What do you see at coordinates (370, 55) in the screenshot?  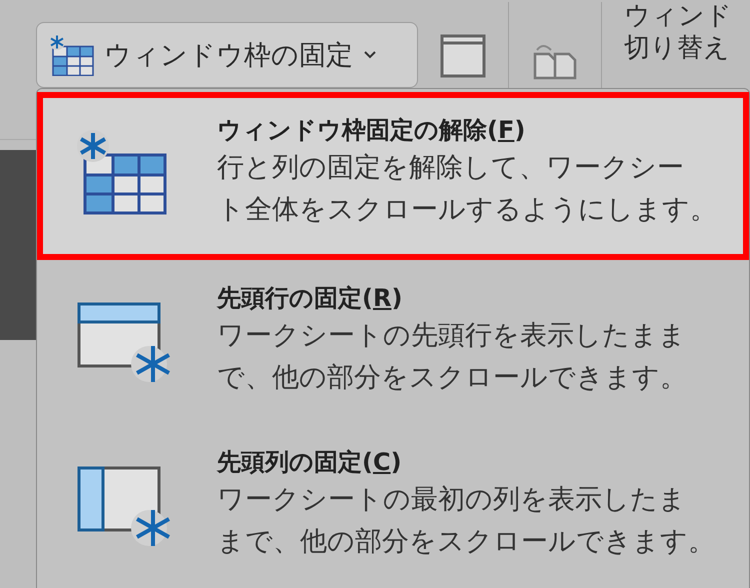 I see `caret-icon` at bounding box center [370, 55].